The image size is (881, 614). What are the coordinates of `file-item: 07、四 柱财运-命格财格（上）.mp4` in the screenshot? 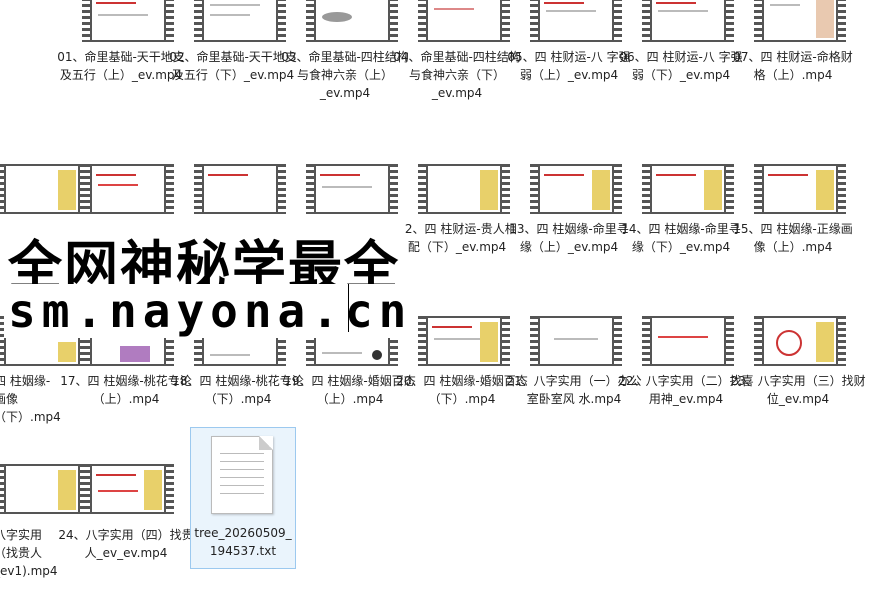 It's located at (790, 75).